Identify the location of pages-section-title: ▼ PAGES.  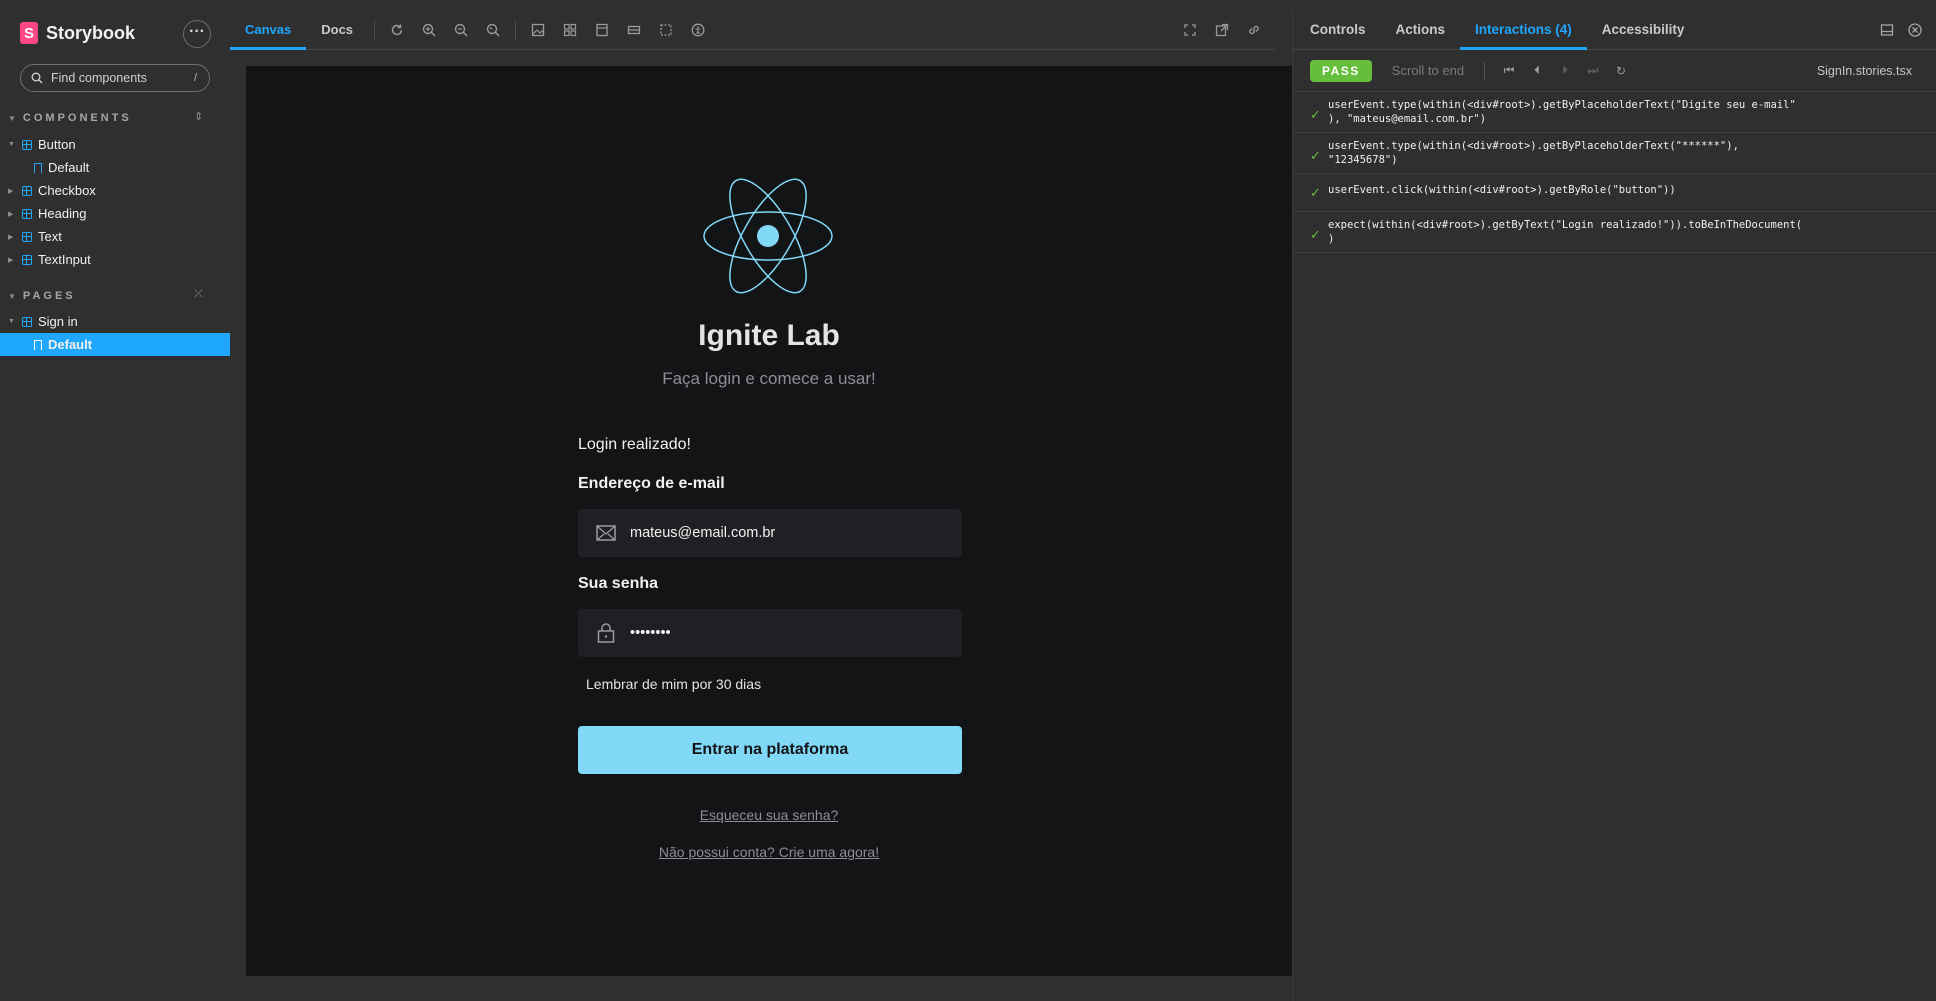
(42, 296).